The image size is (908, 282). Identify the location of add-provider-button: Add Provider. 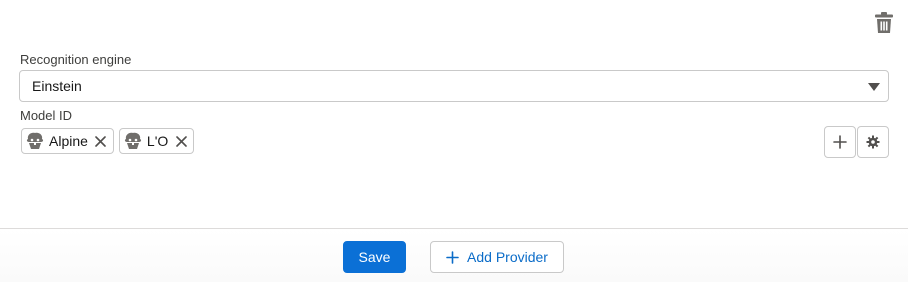
(497, 257).